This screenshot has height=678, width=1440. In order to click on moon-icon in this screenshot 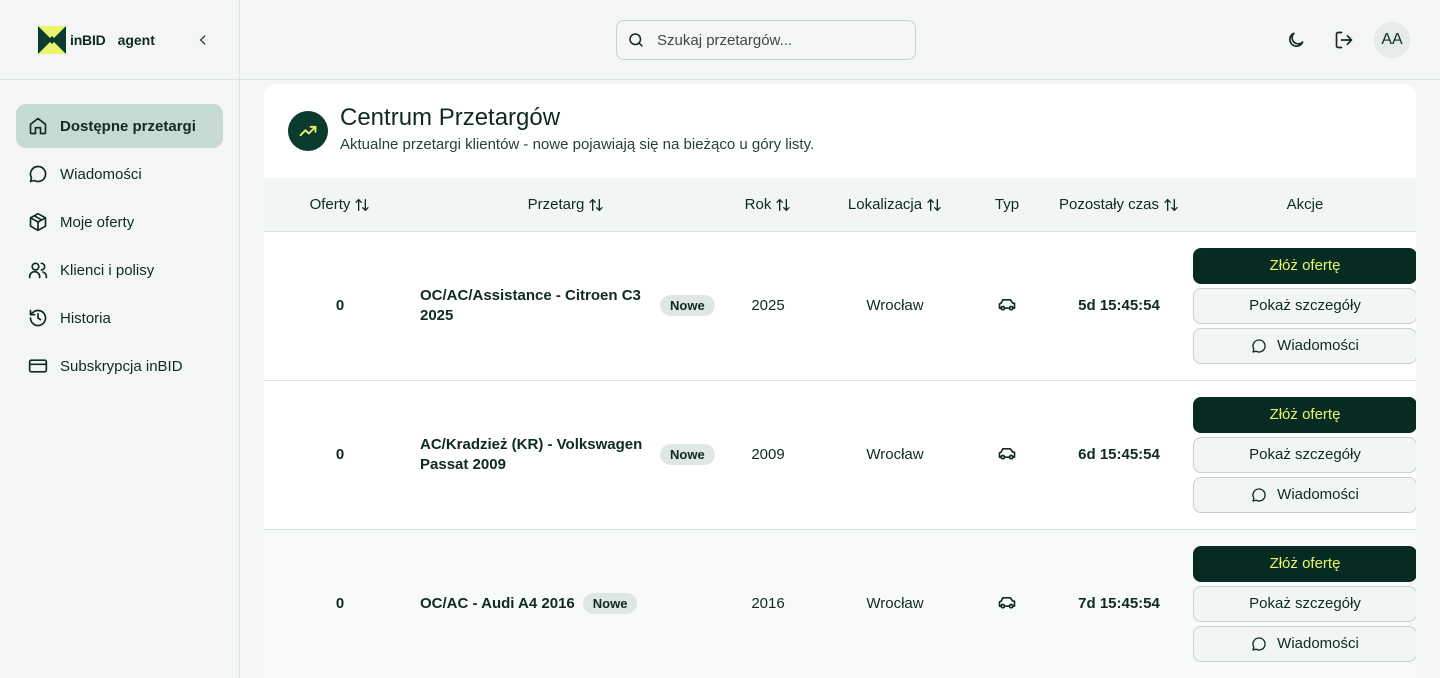, I will do `click(1296, 39)`.